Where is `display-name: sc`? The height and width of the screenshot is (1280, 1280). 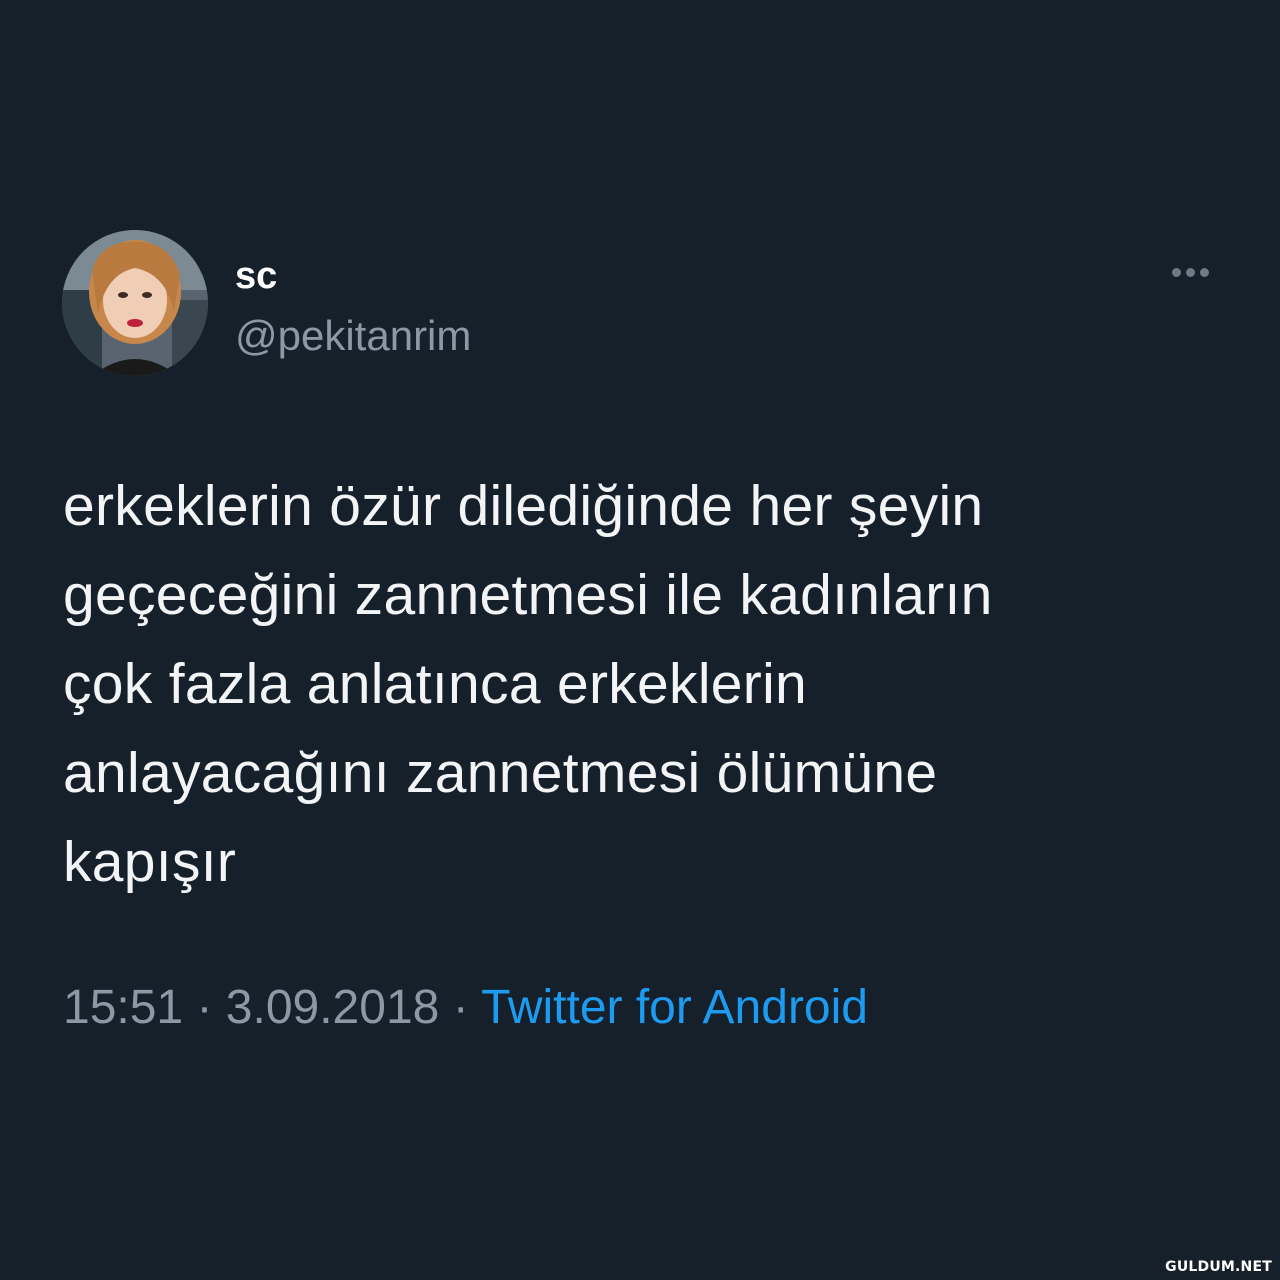 display-name: sc is located at coordinates (256, 276).